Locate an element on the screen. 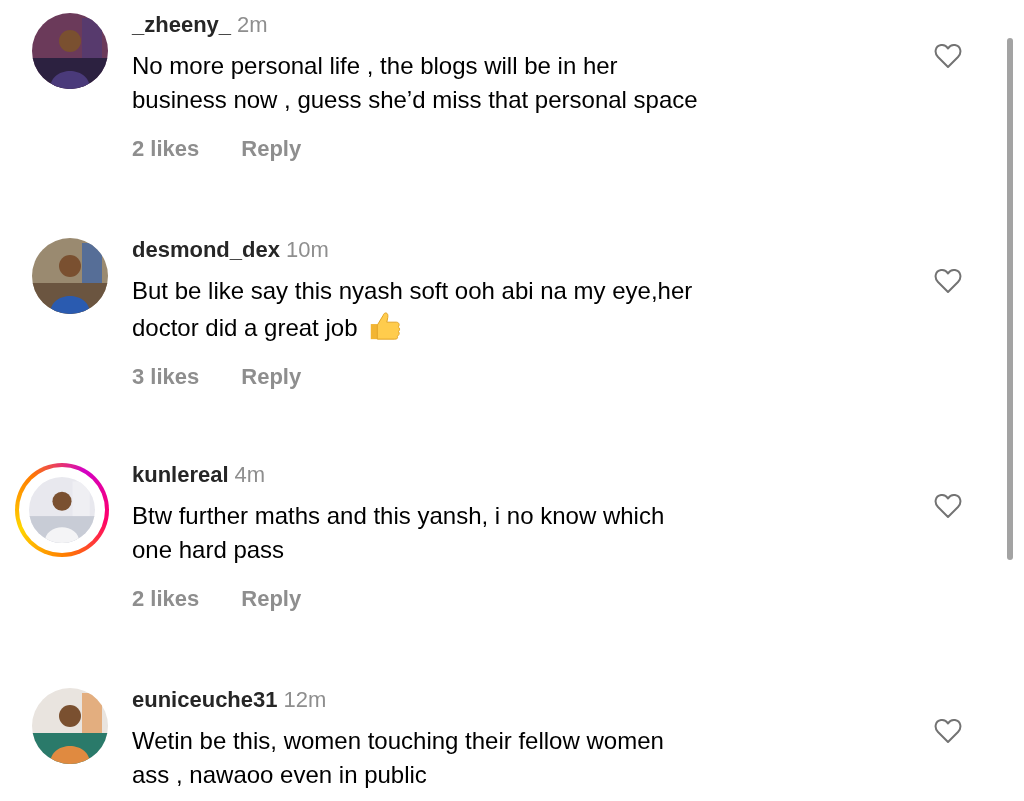  scrollbar is located at coordinates (1010, 299).